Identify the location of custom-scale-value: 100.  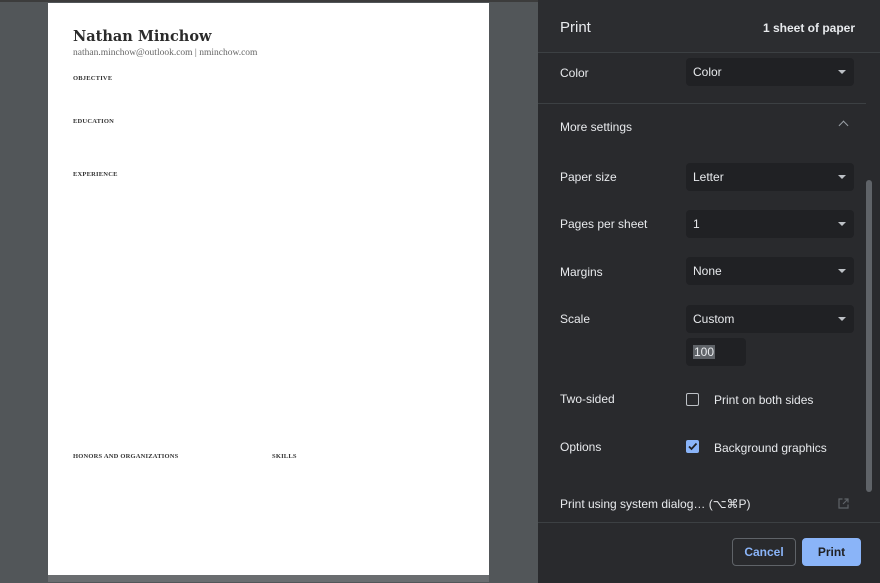
(704, 352).